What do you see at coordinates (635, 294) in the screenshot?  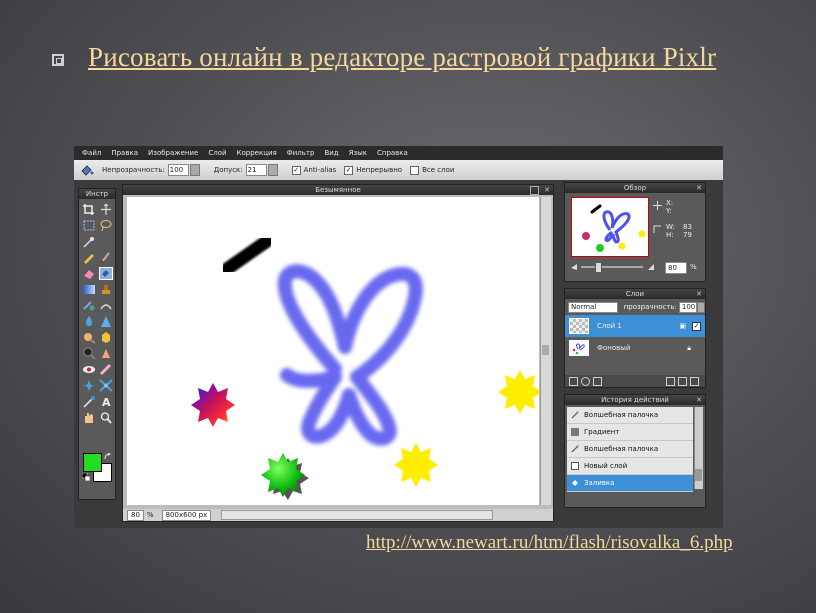 I see `layers-title: Слои` at bounding box center [635, 294].